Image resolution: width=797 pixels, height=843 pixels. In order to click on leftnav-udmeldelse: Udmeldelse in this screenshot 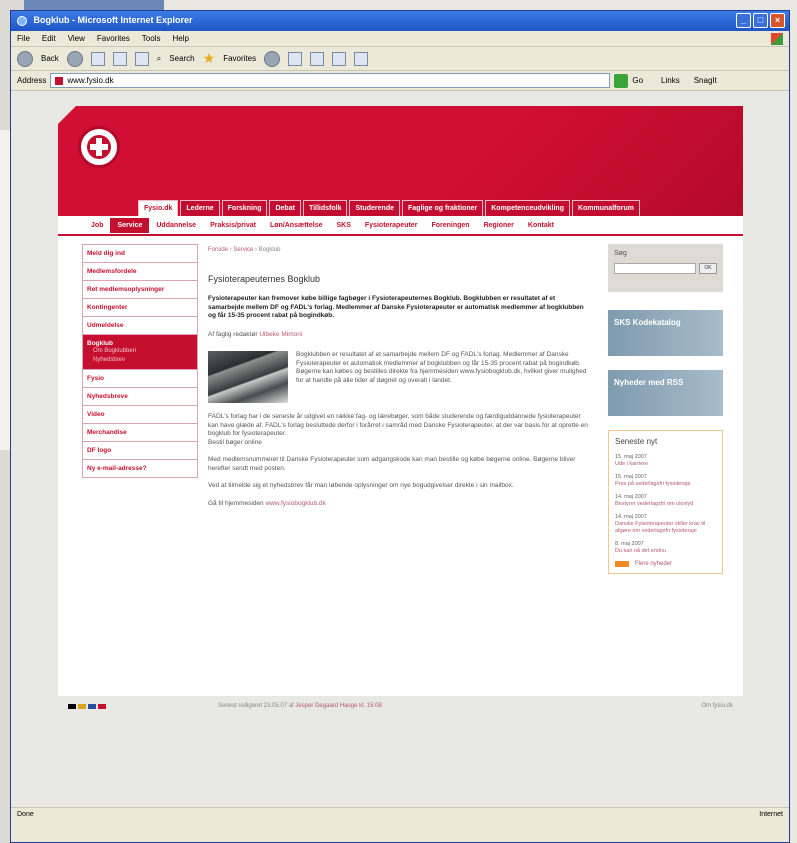, I will do `click(140, 325)`.